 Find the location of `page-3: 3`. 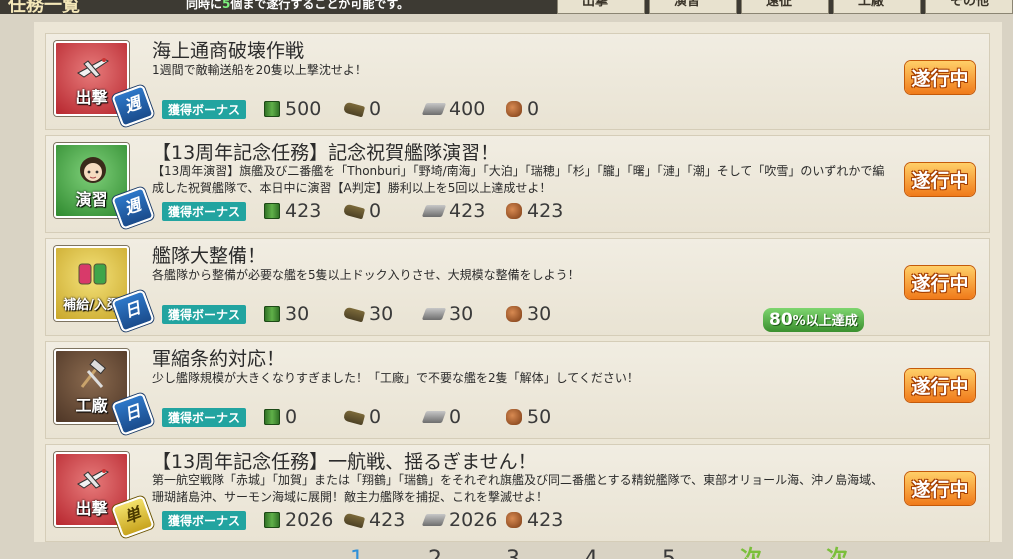

page-3: 3 is located at coordinates (513, 552).